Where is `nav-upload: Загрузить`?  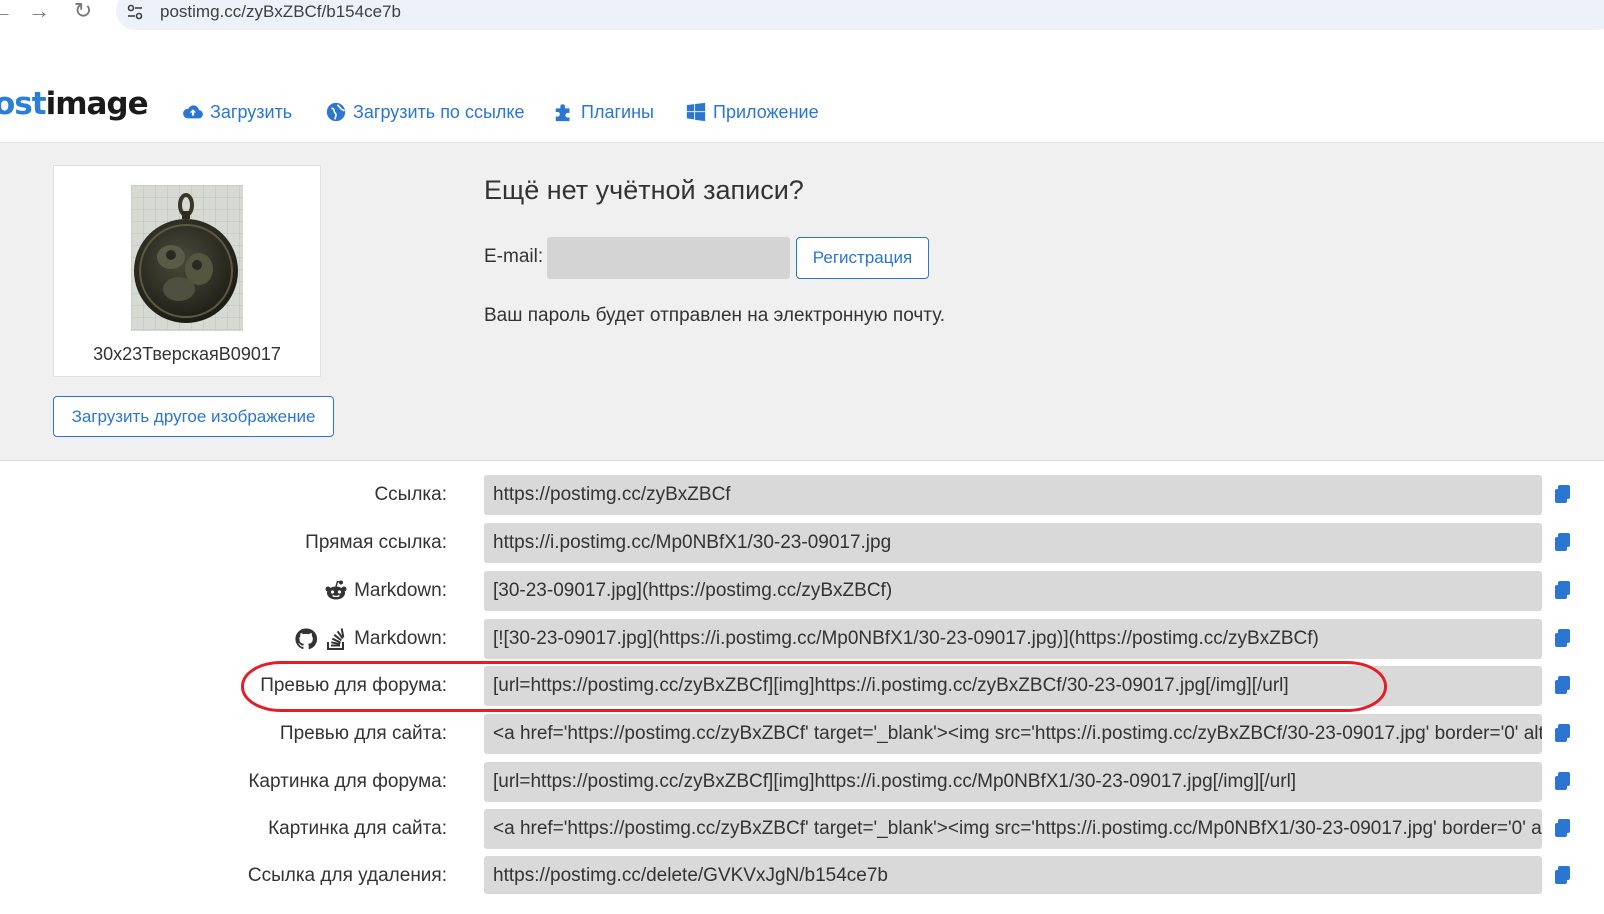
nav-upload: Загрузить is located at coordinates (237, 112).